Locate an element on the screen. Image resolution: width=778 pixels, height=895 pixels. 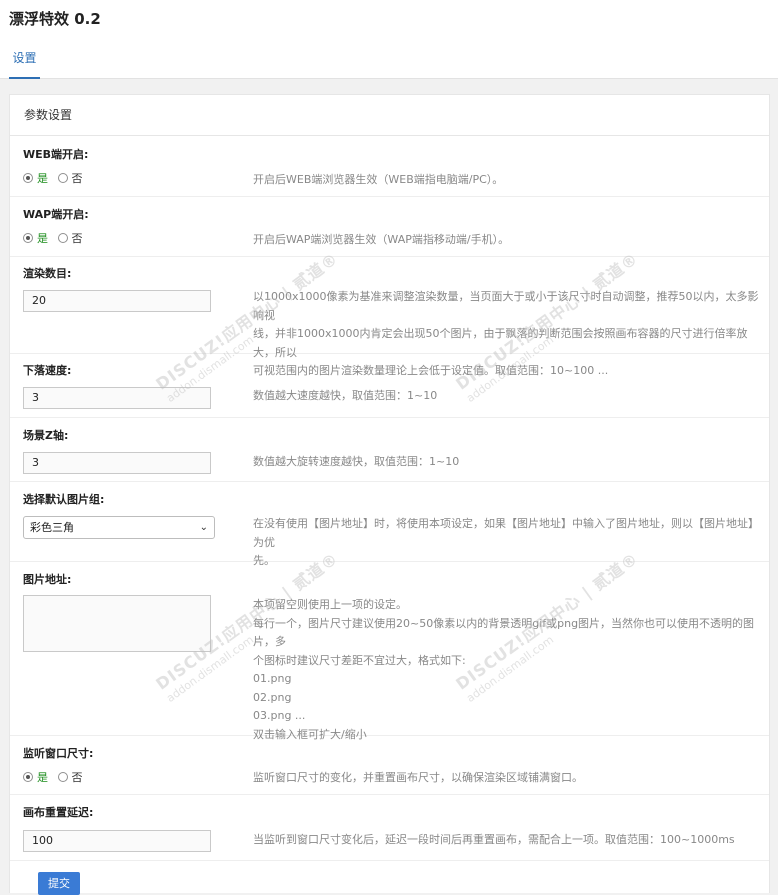
tab-settings: 设置 is located at coordinates (24, 61).